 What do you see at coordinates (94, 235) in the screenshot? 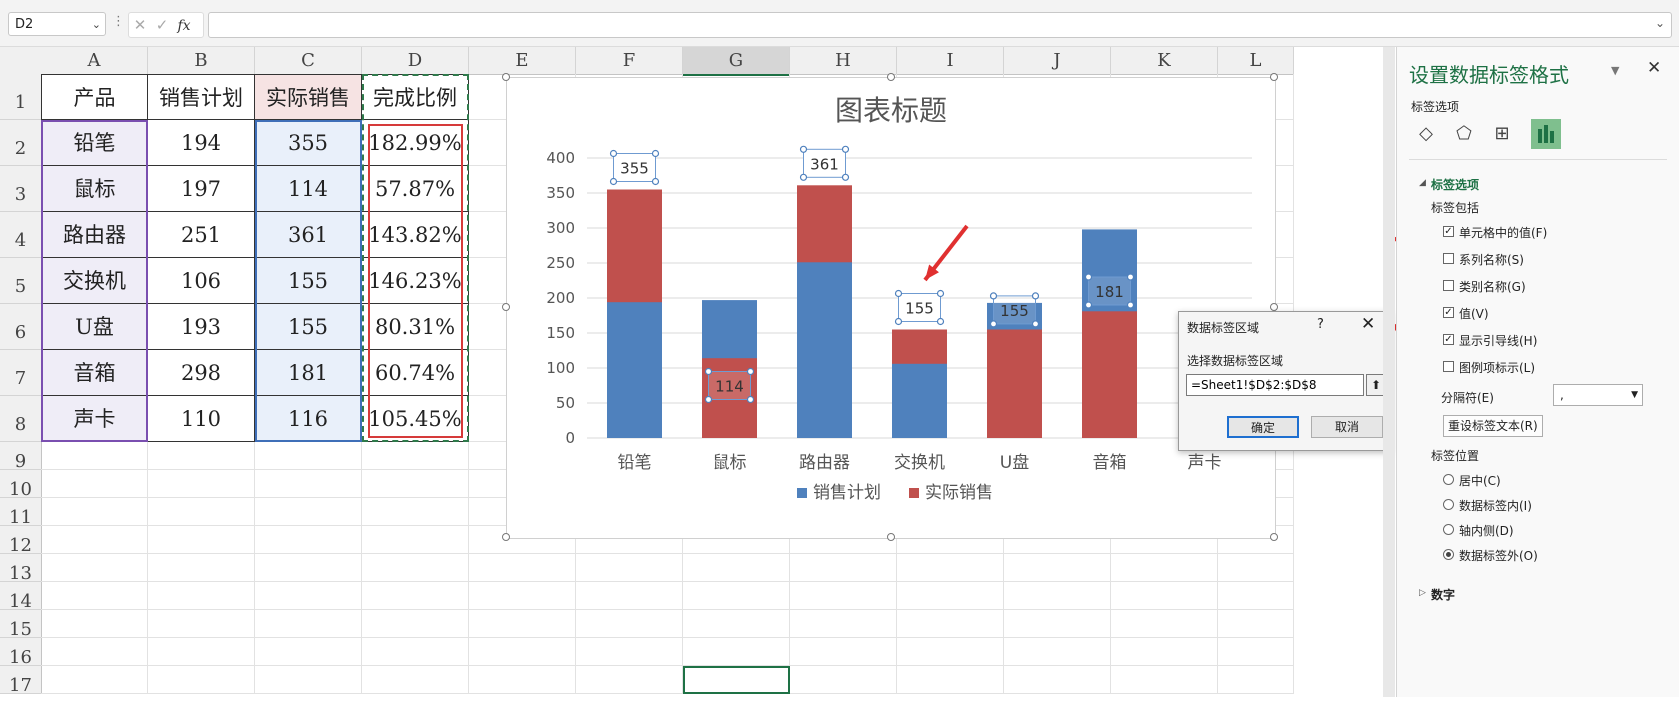
I see `table-cell: 路由器` at bounding box center [94, 235].